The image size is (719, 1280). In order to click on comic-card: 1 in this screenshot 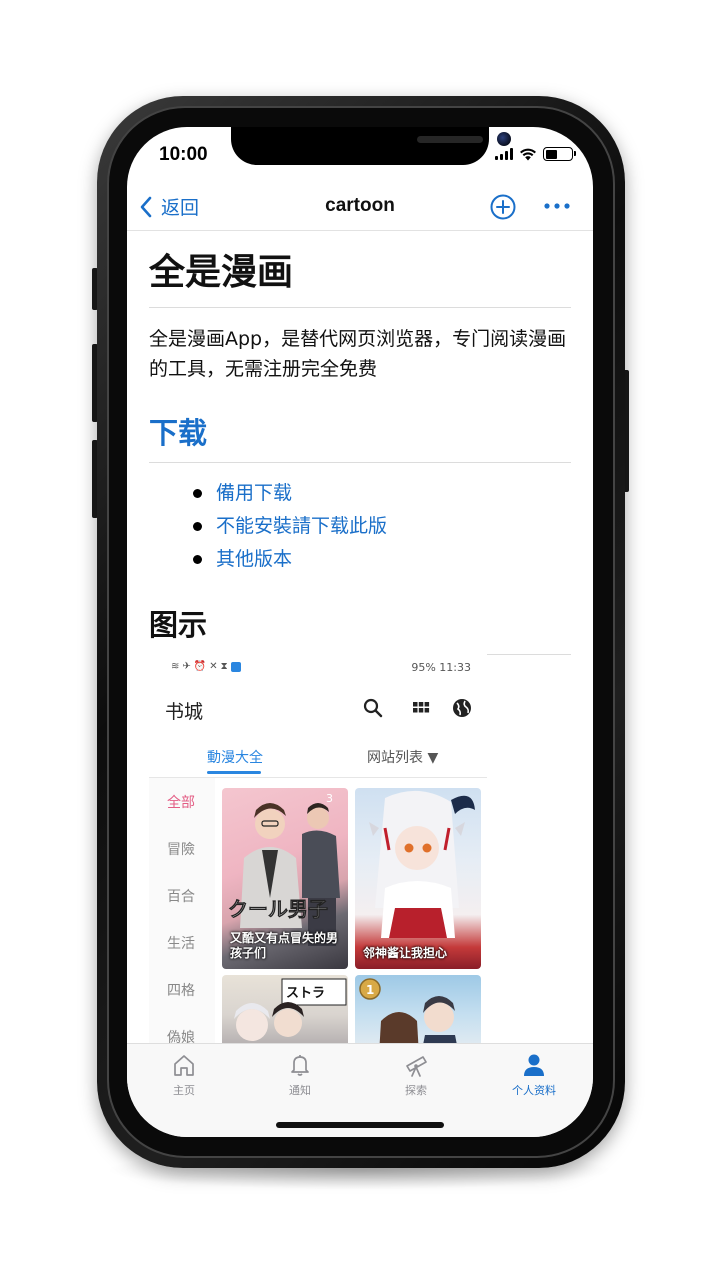, I will do `click(418, 1009)`.